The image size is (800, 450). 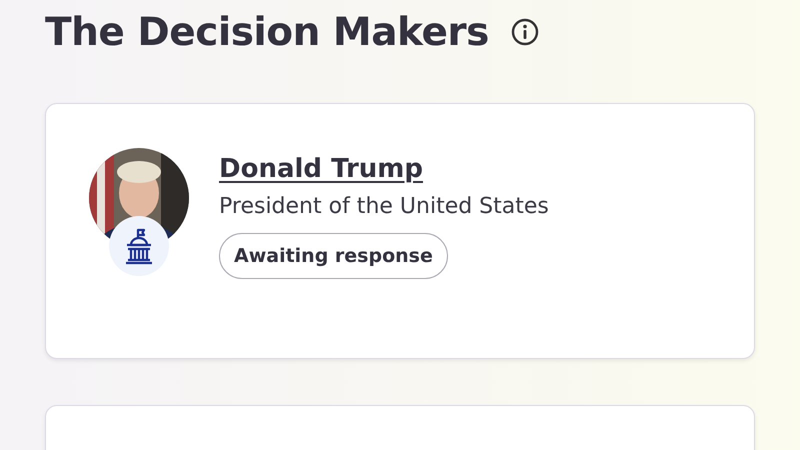 What do you see at coordinates (524, 32) in the screenshot?
I see `info-icon` at bounding box center [524, 32].